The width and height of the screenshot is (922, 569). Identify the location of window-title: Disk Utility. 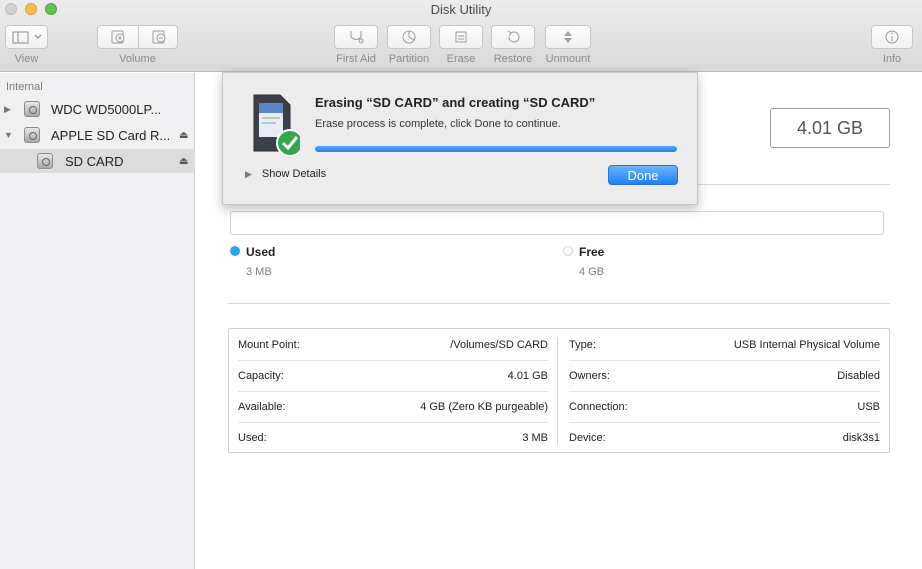
(461, 9).